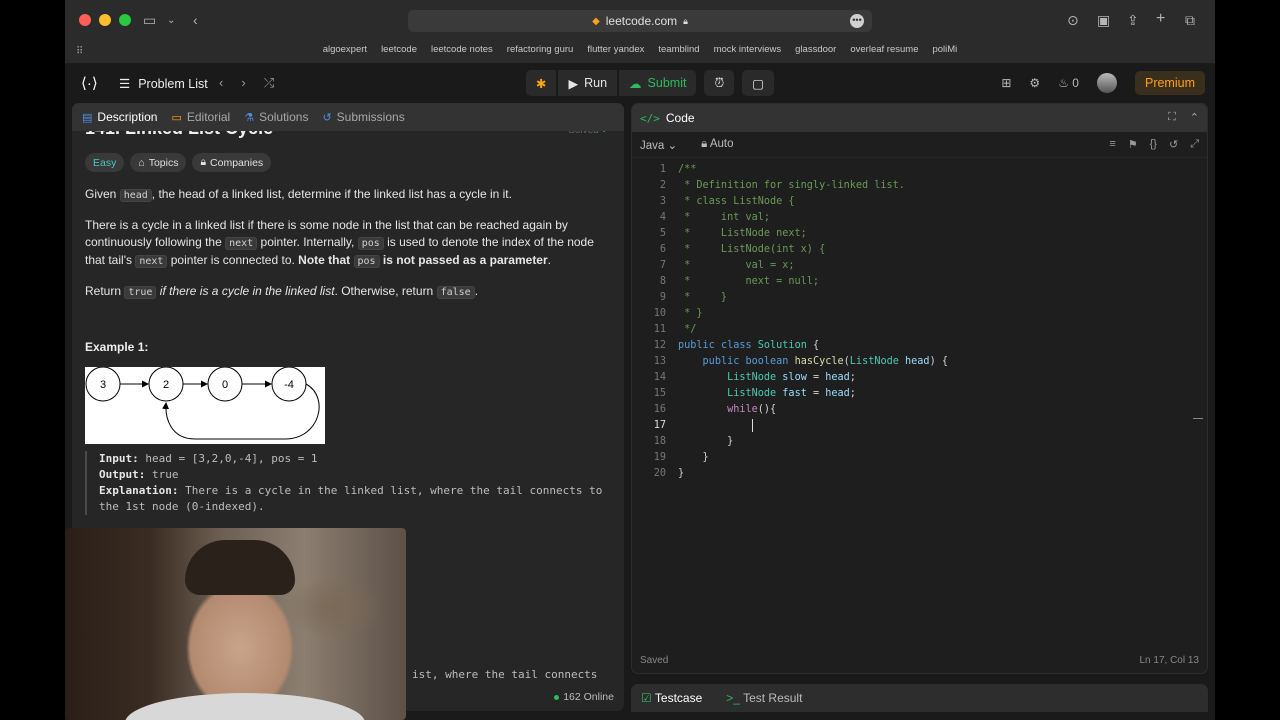  Describe the element at coordinates (90, 83) in the screenshot. I see `leetcode-logo-icon: ⟨·⟩` at that location.